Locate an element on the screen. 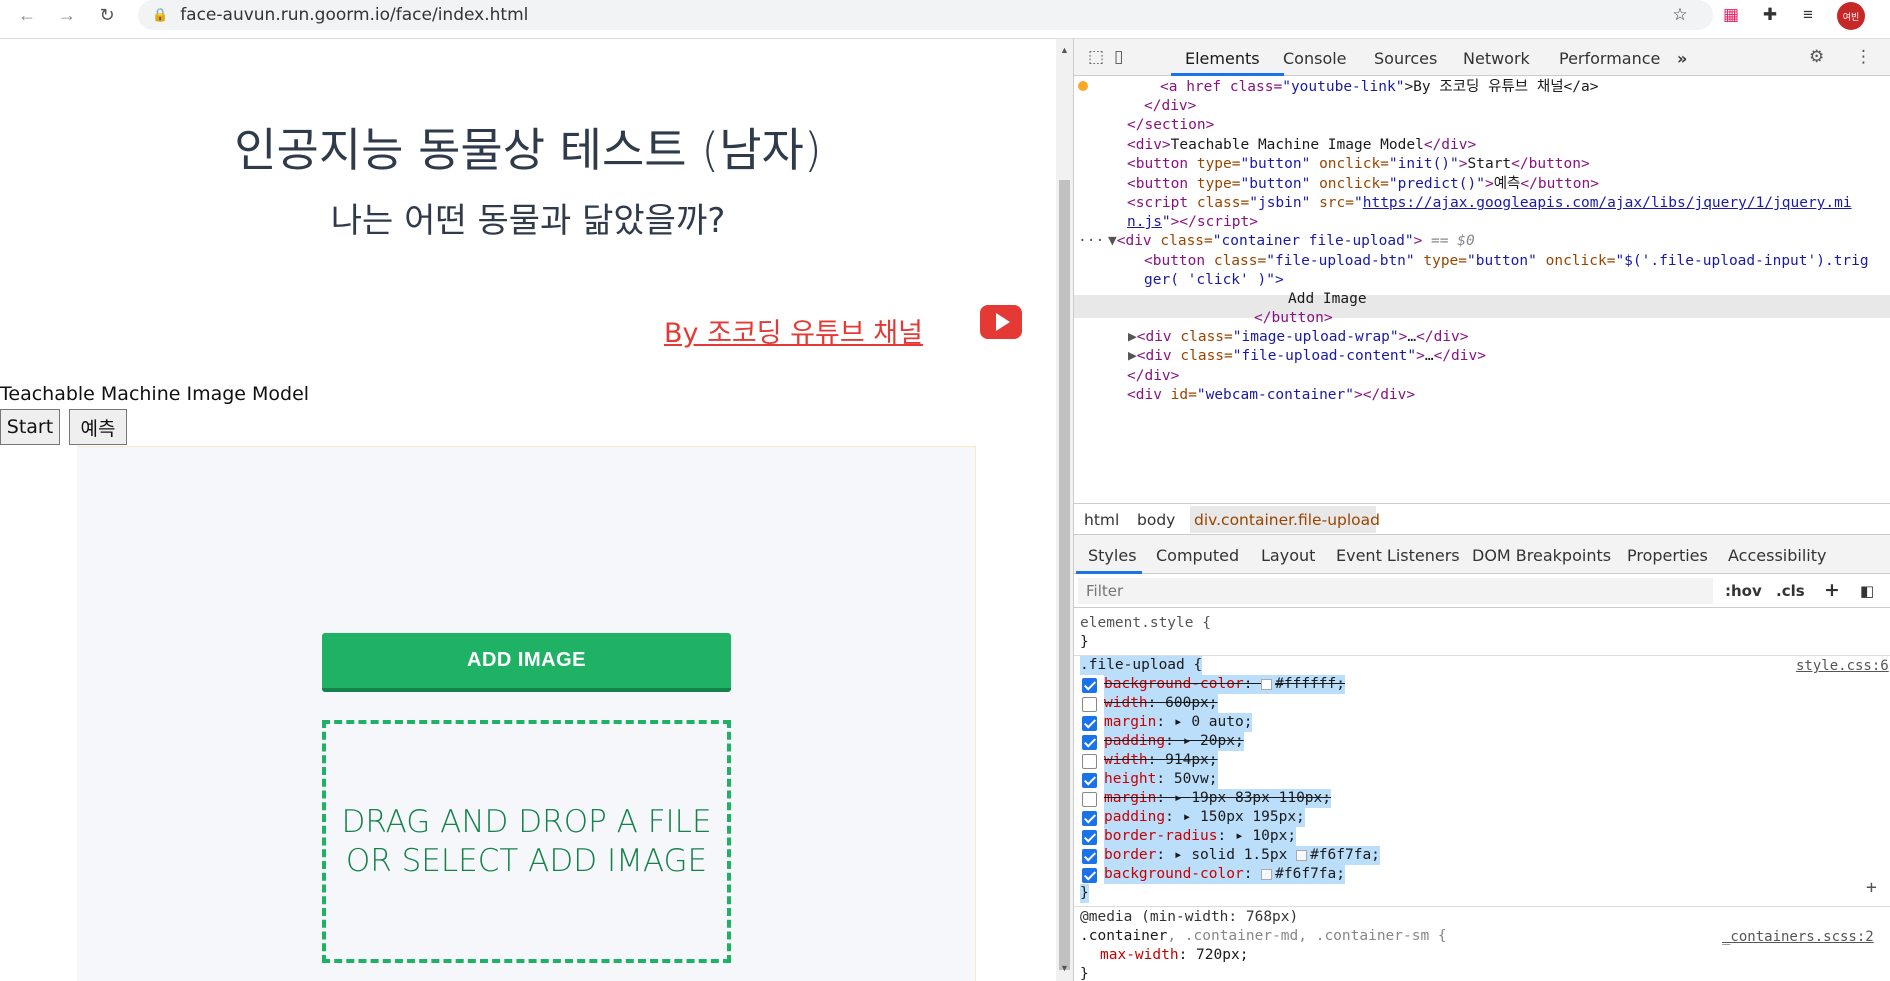 This screenshot has width=1890, height=981. prop-line-7: margin: ▸ 19px 83px 110px; is located at coordinates (1217, 798).